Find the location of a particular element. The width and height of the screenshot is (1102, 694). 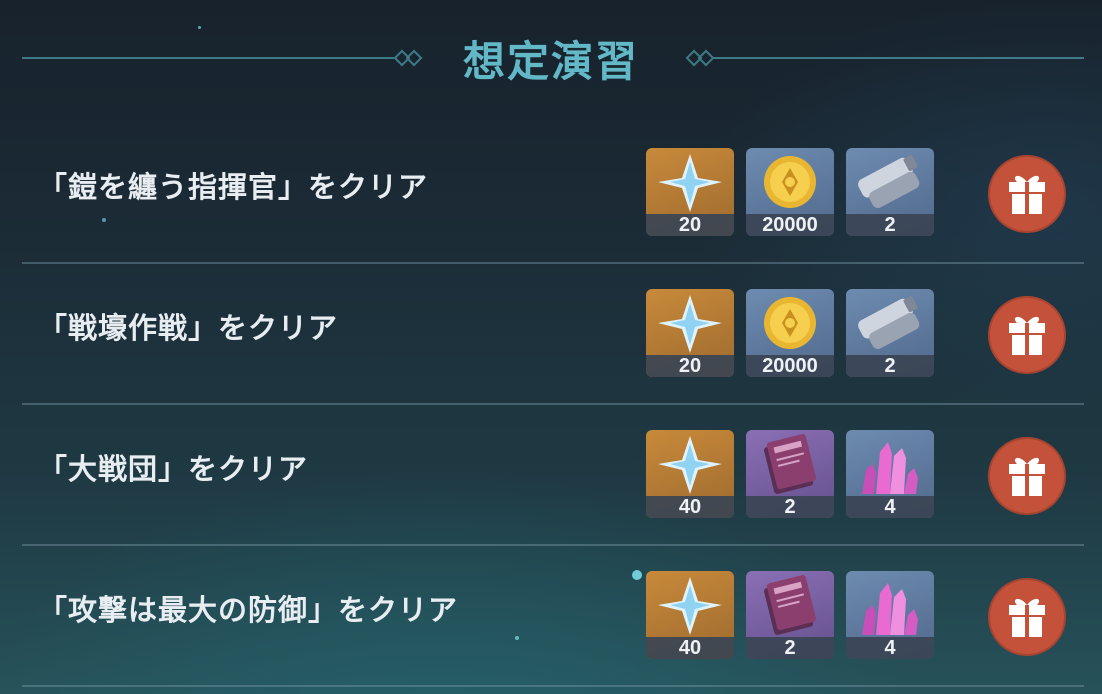

mission-label: 「鎧を纏う指揮官」をクリア is located at coordinates (233, 187).